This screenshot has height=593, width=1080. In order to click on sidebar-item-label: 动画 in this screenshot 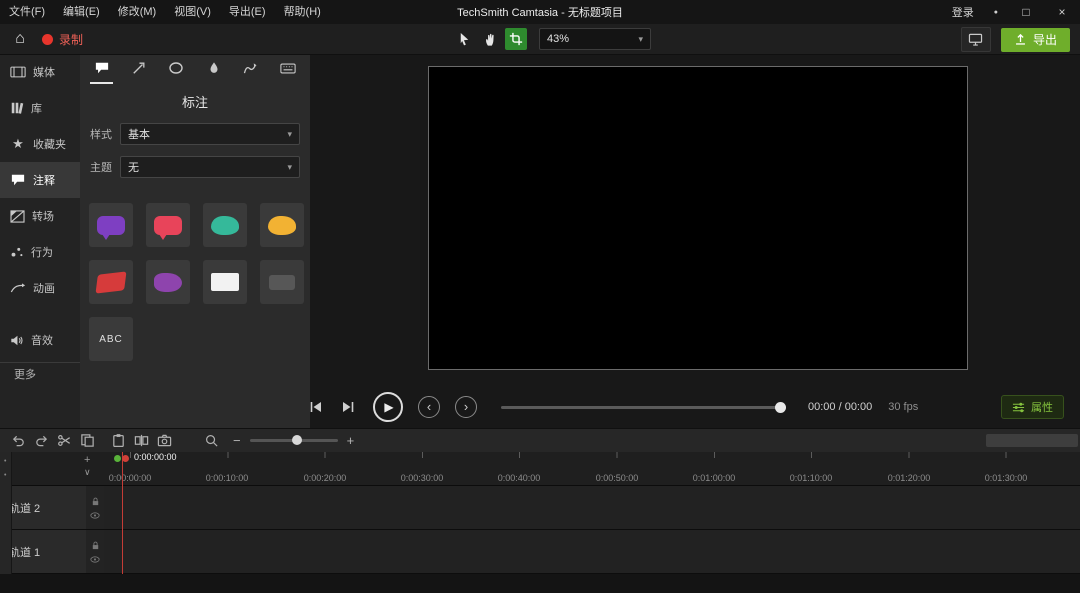, I will do `click(44, 289)`.